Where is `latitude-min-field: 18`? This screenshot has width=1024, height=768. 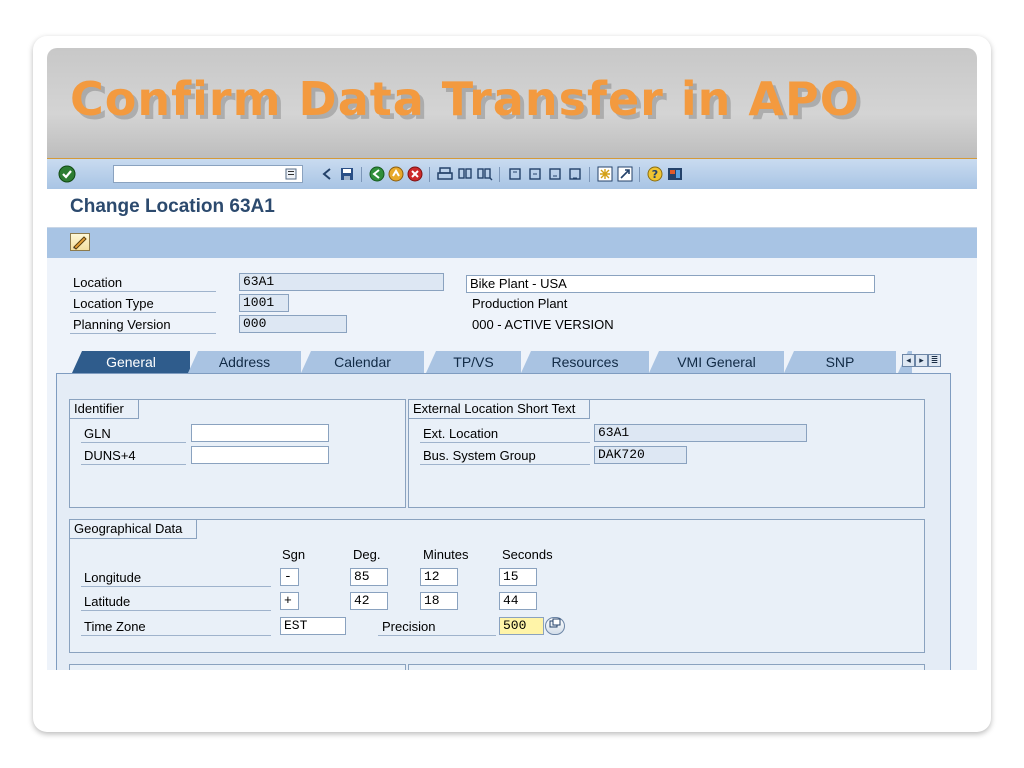
latitude-min-field: 18 is located at coordinates (439, 601).